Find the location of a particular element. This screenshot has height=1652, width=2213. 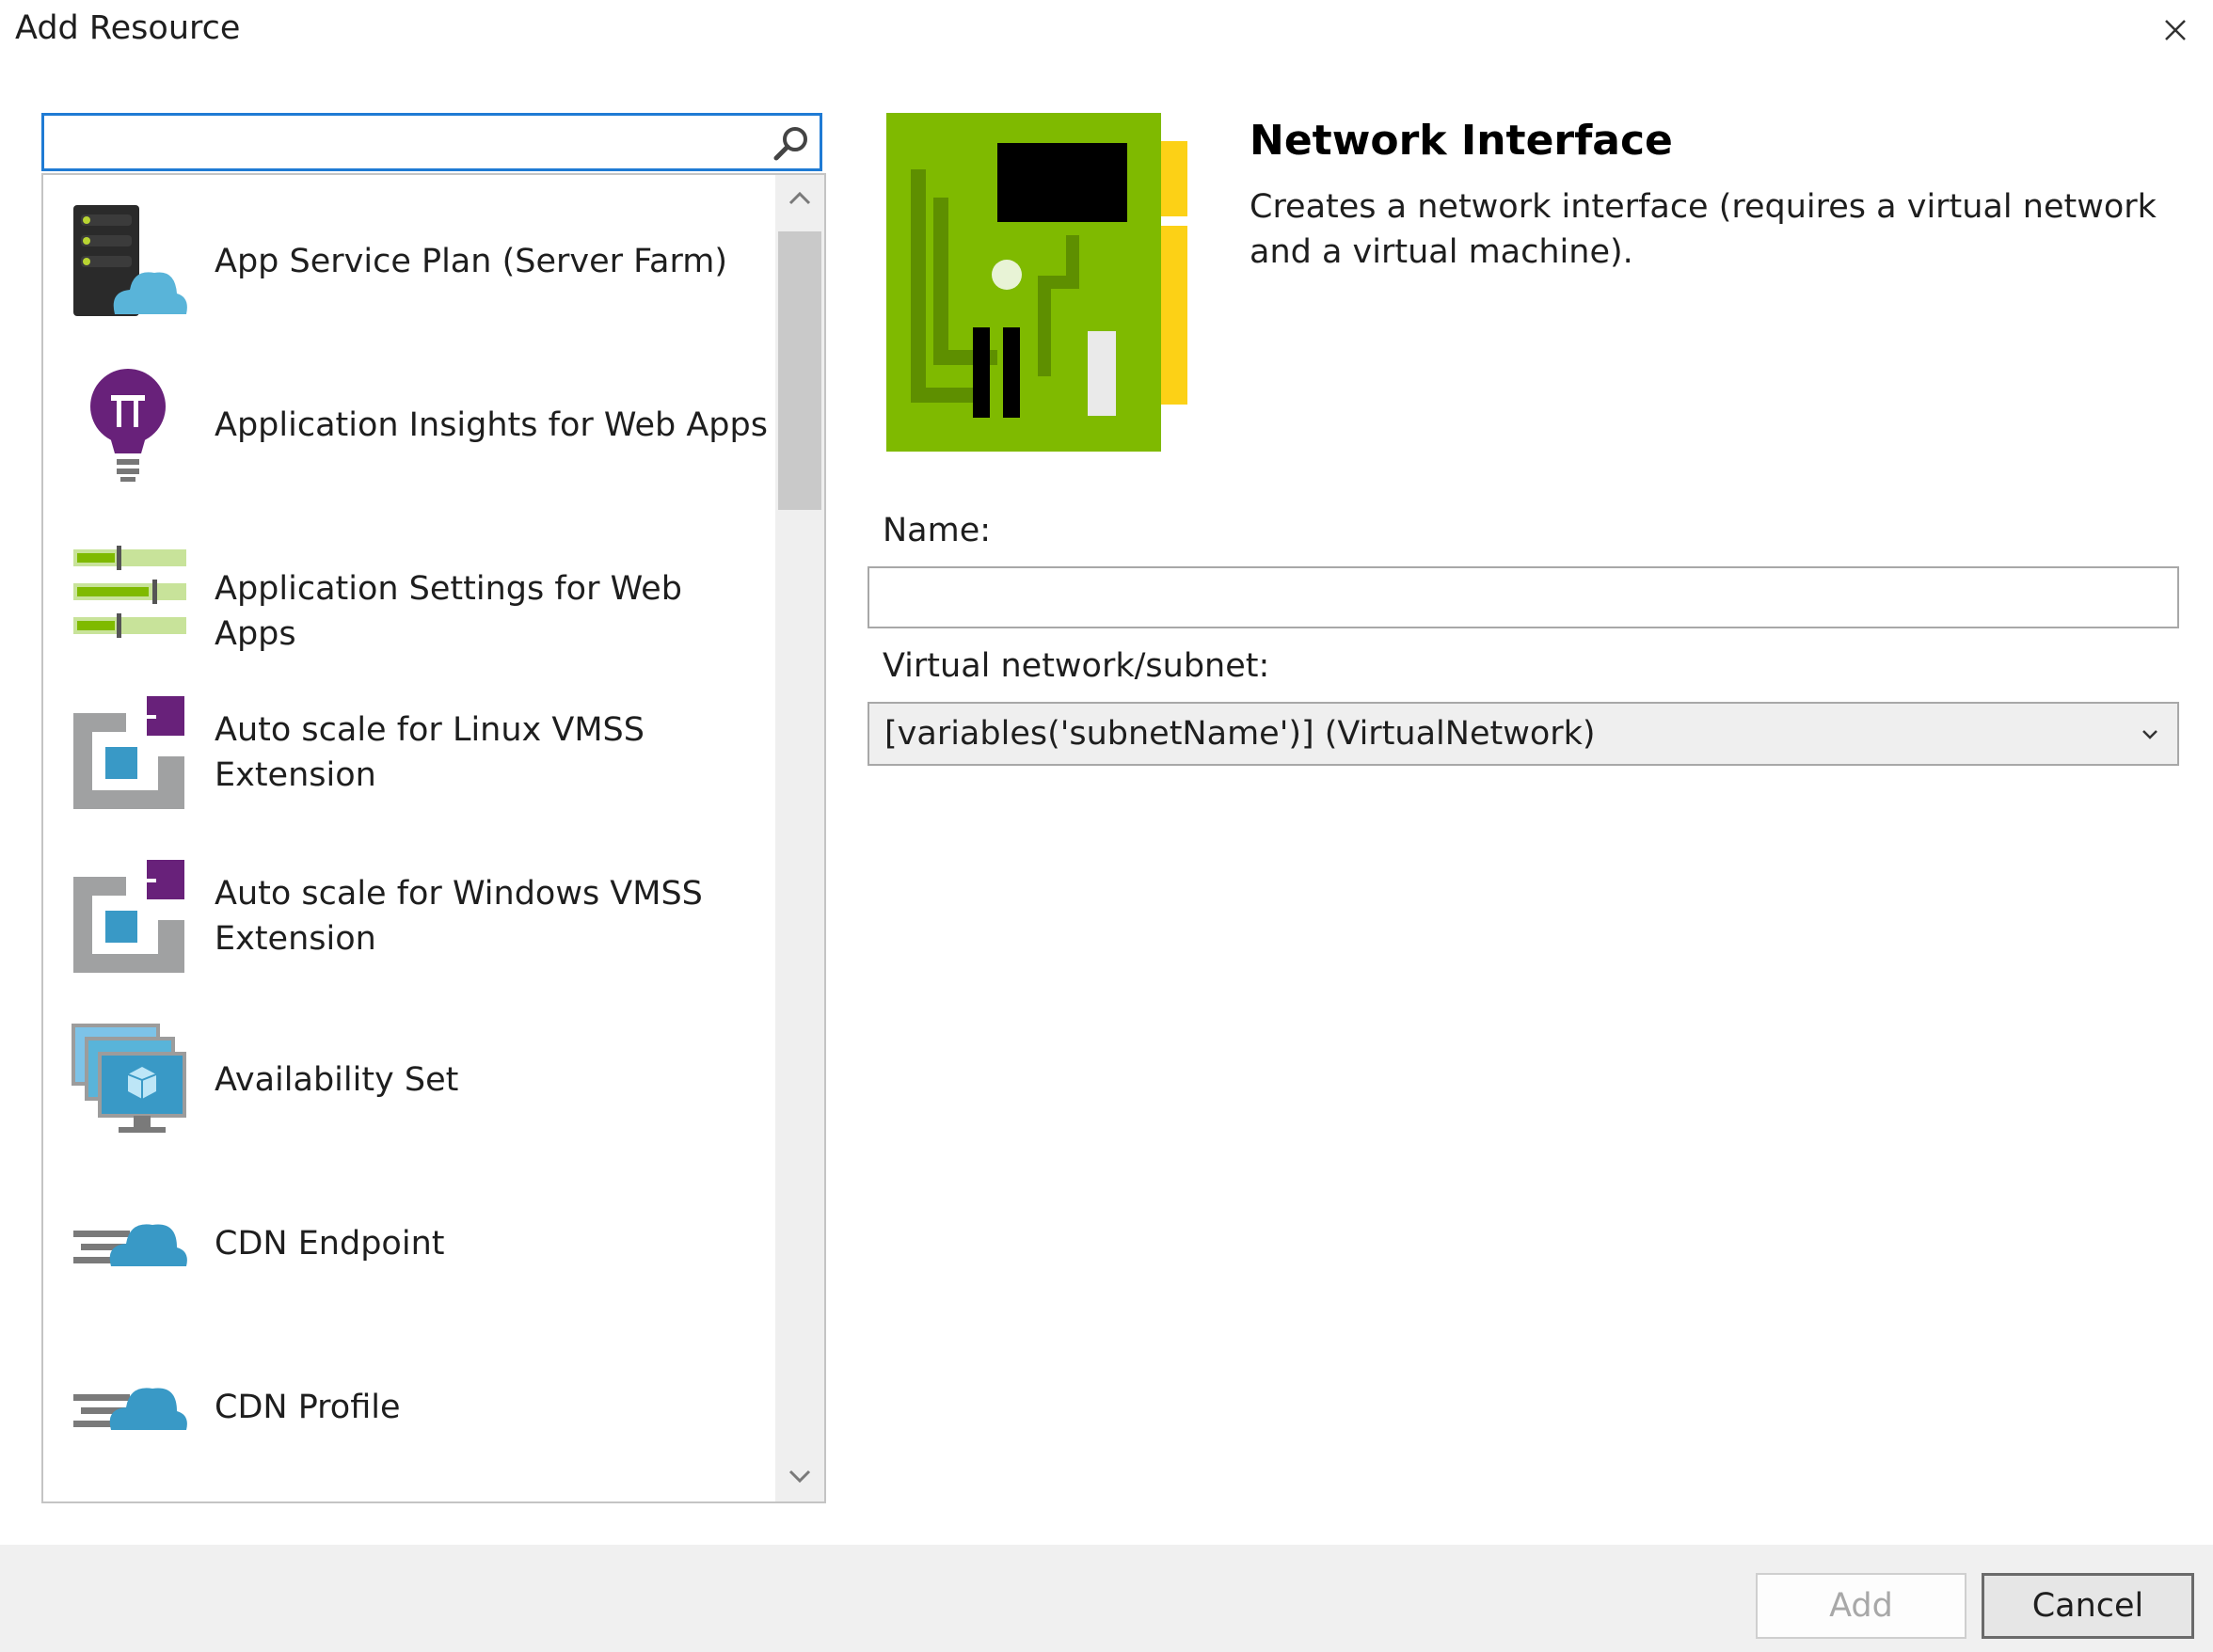

scroll-down-button is located at coordinates (800, 1477).